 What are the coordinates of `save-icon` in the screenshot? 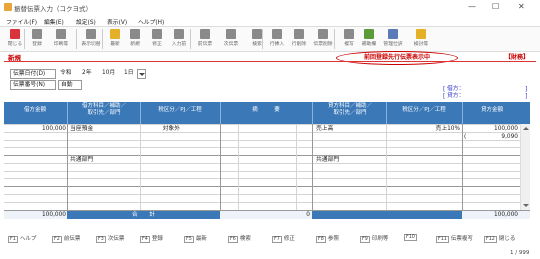 It's located at (37, 34).